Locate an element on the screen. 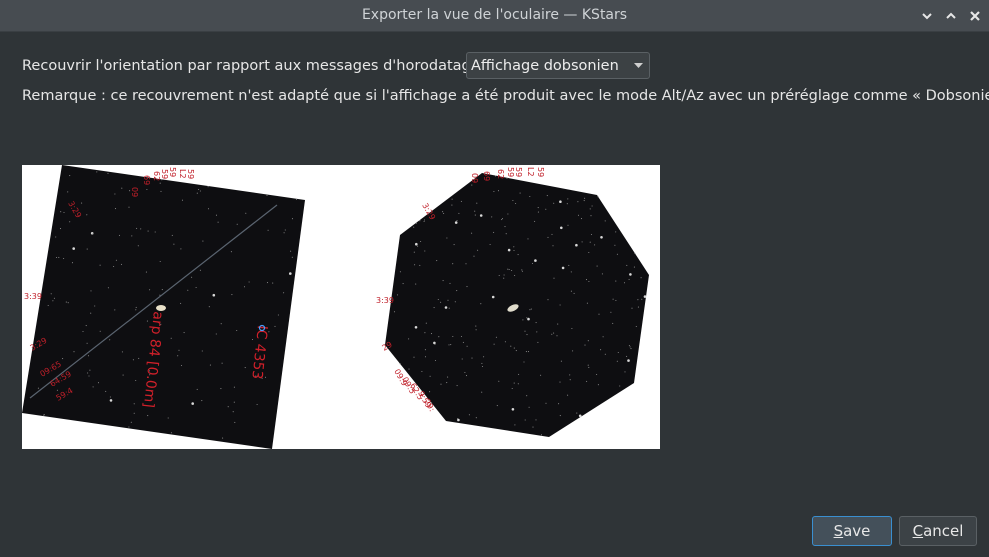 This screenshot has width=989, height=557. maximize-button is located at coordinates (951, 16).